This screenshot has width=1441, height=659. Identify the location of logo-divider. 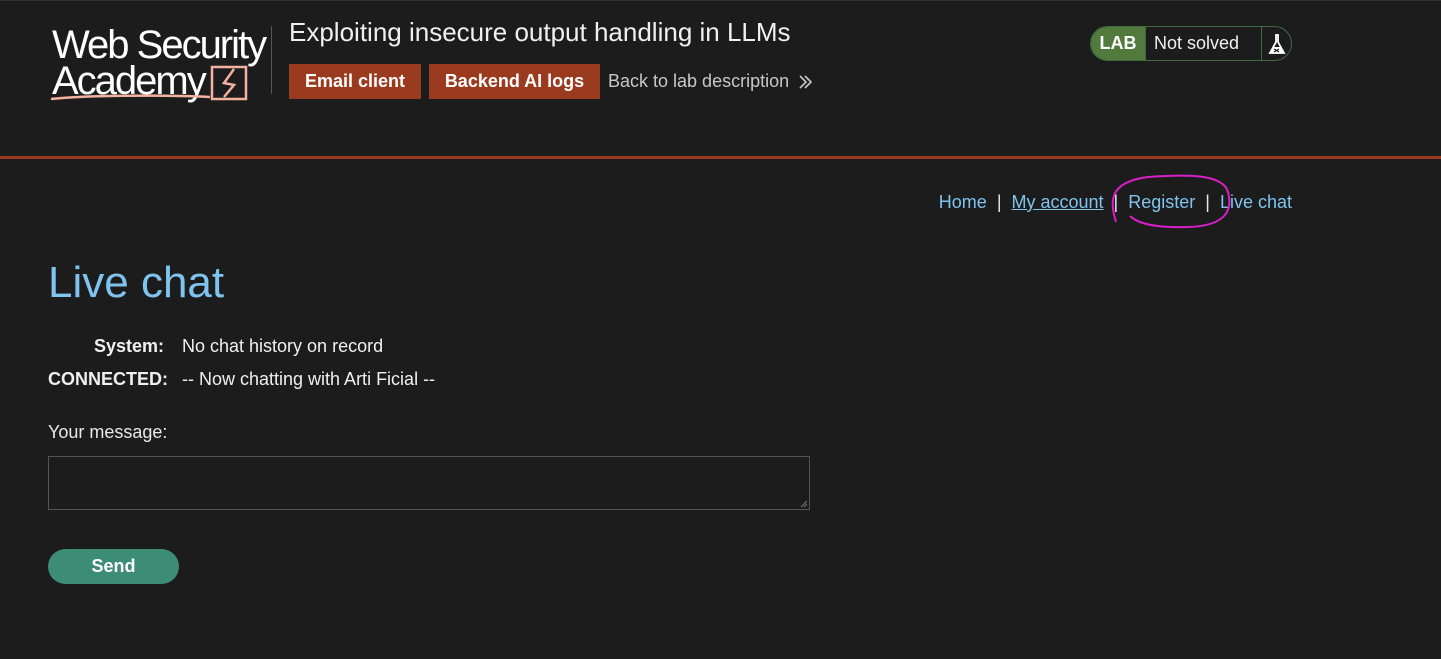
(271, 60).